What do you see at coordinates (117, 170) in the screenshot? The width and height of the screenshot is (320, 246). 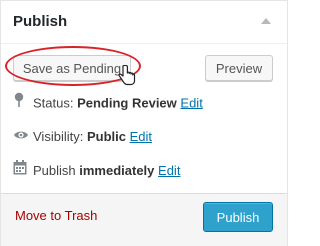 I see `publish-schedule-value: immediately` at bounding box center [117, 170].